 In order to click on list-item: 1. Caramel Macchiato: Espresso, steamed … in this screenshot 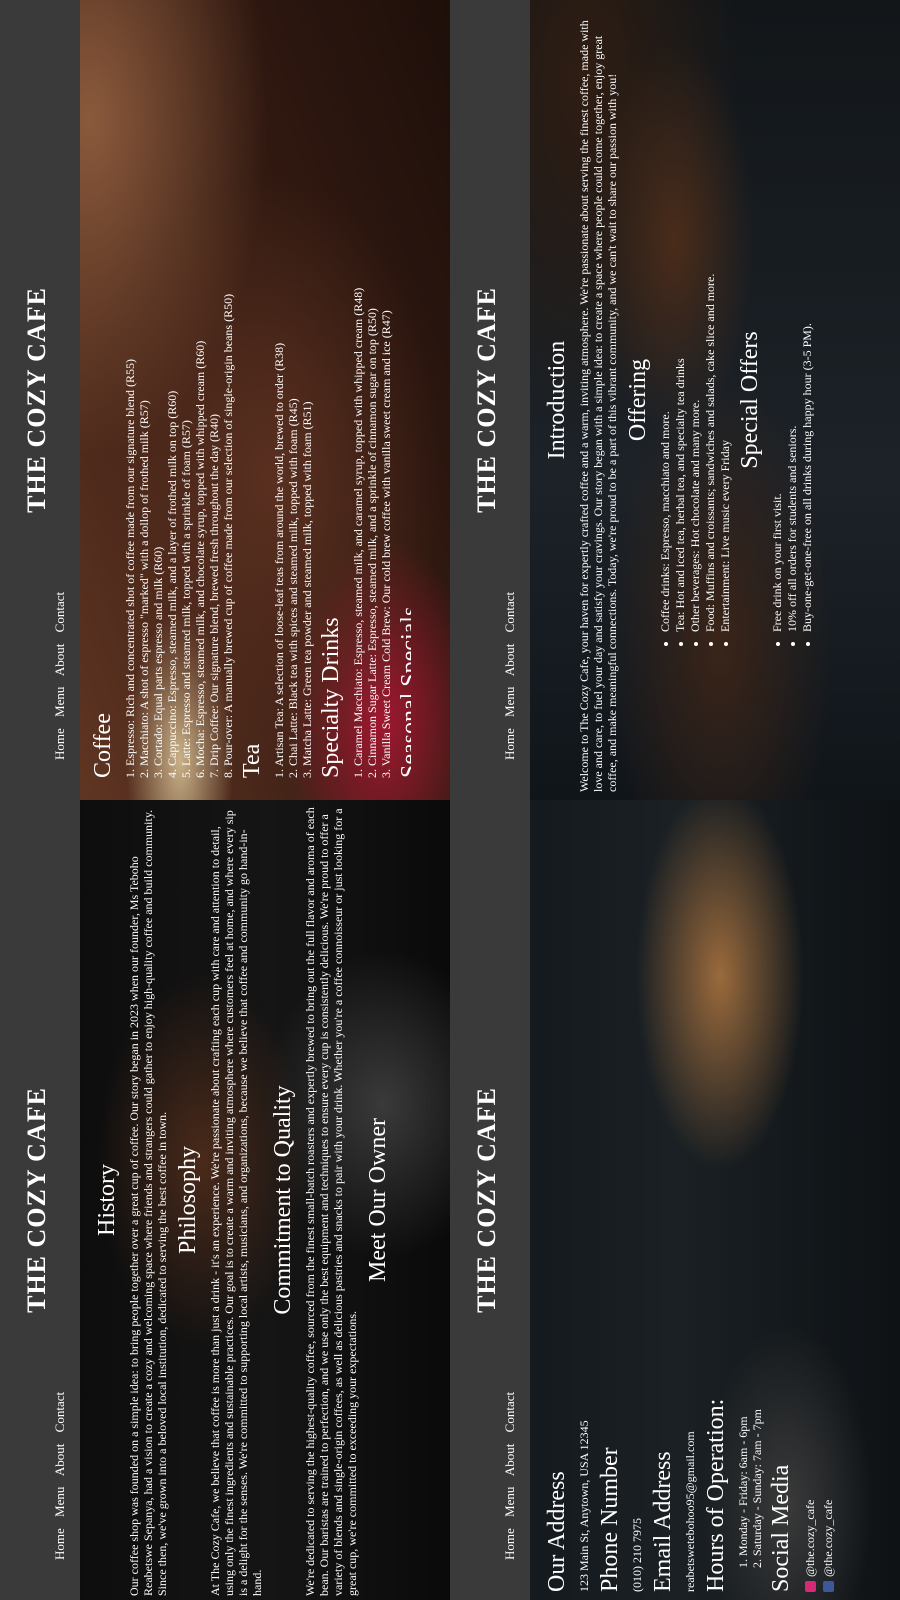, I will do `click(358, 532)`.